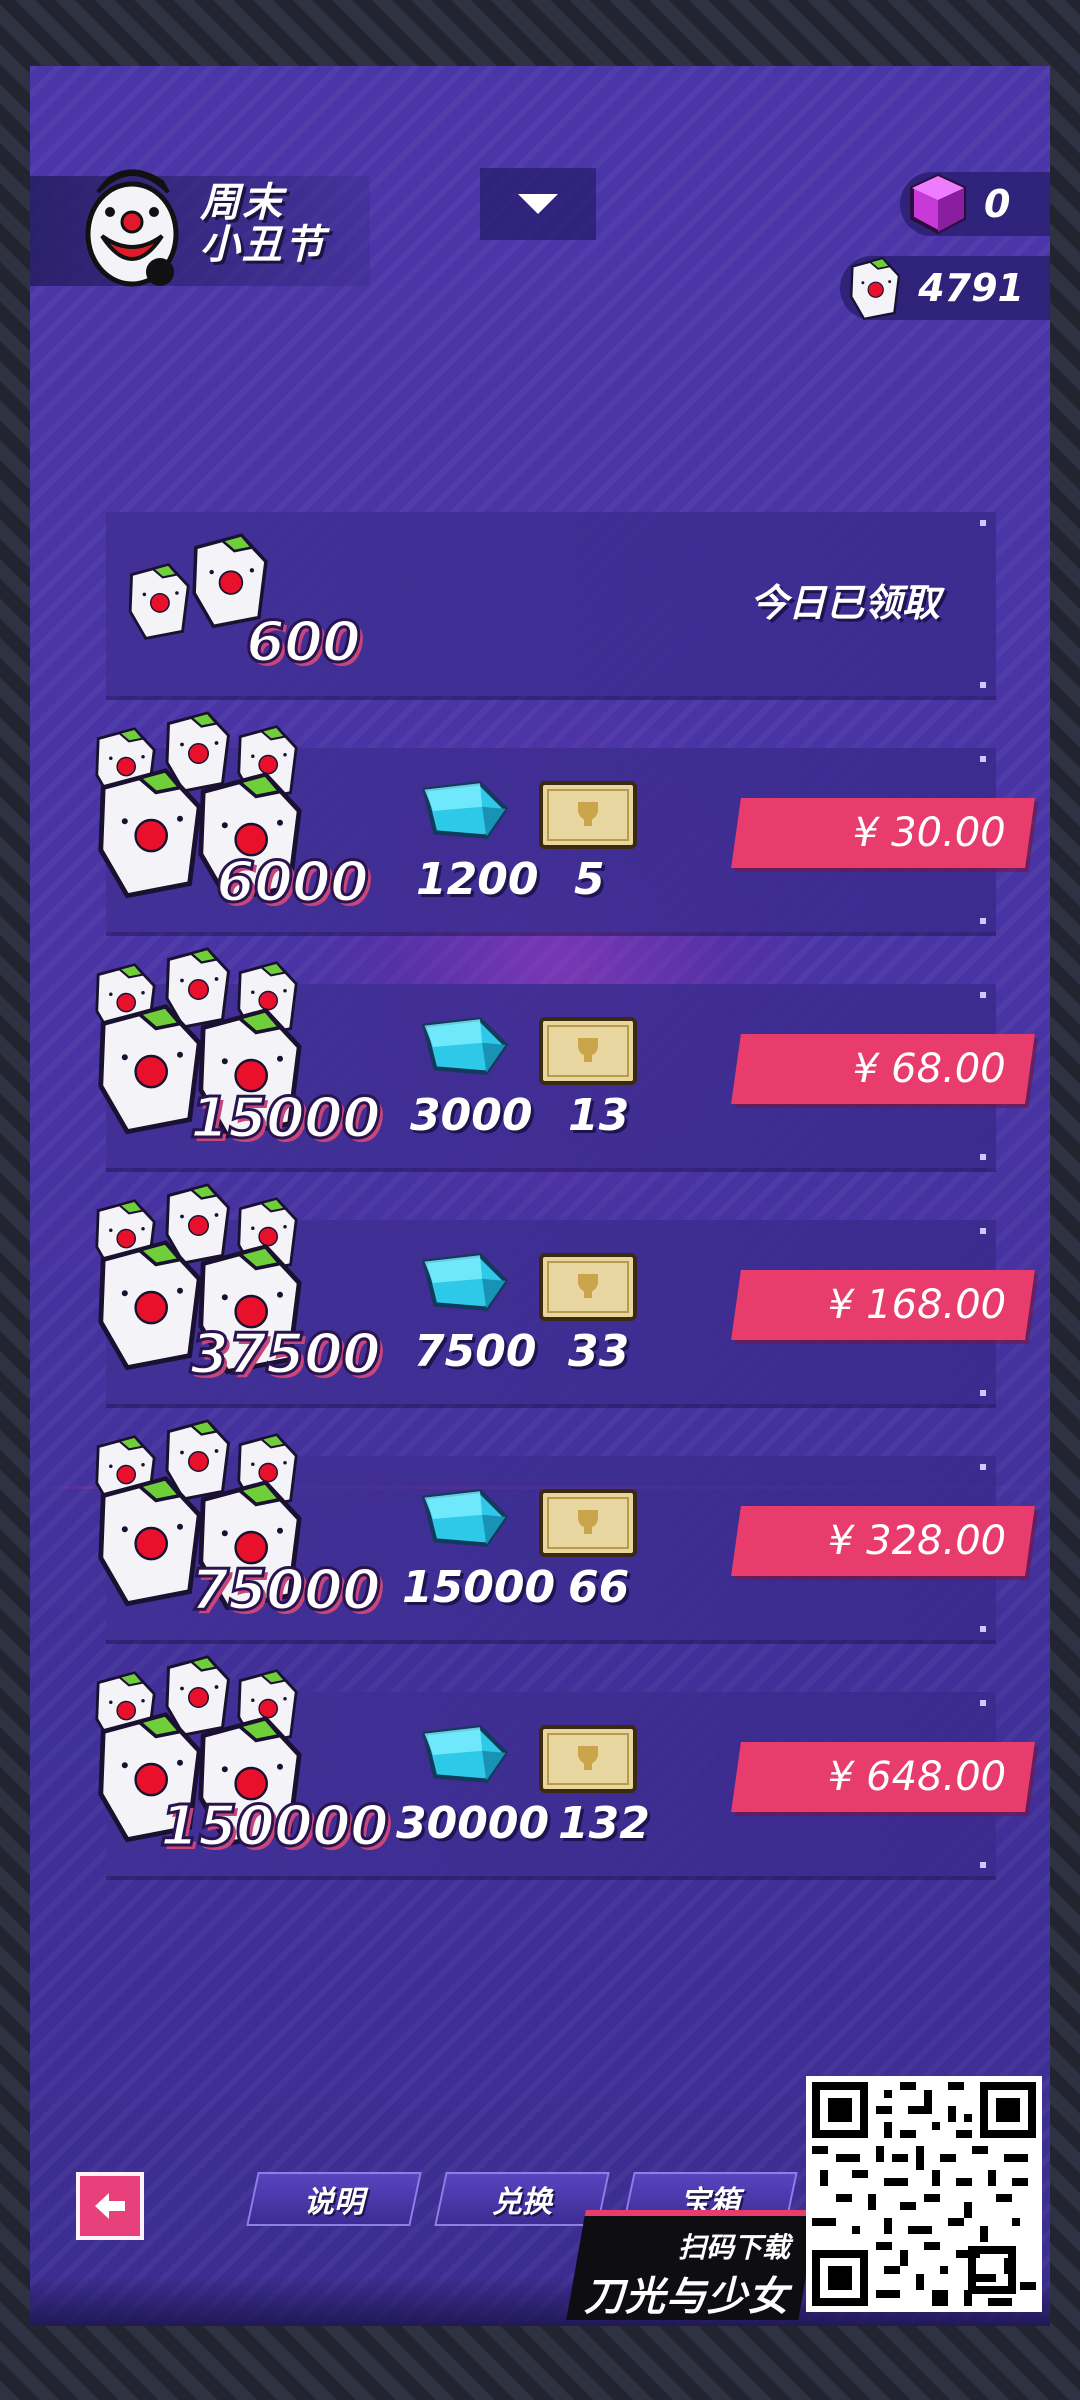  I want to click on tab-label: 兑换, so click(522, 2202).